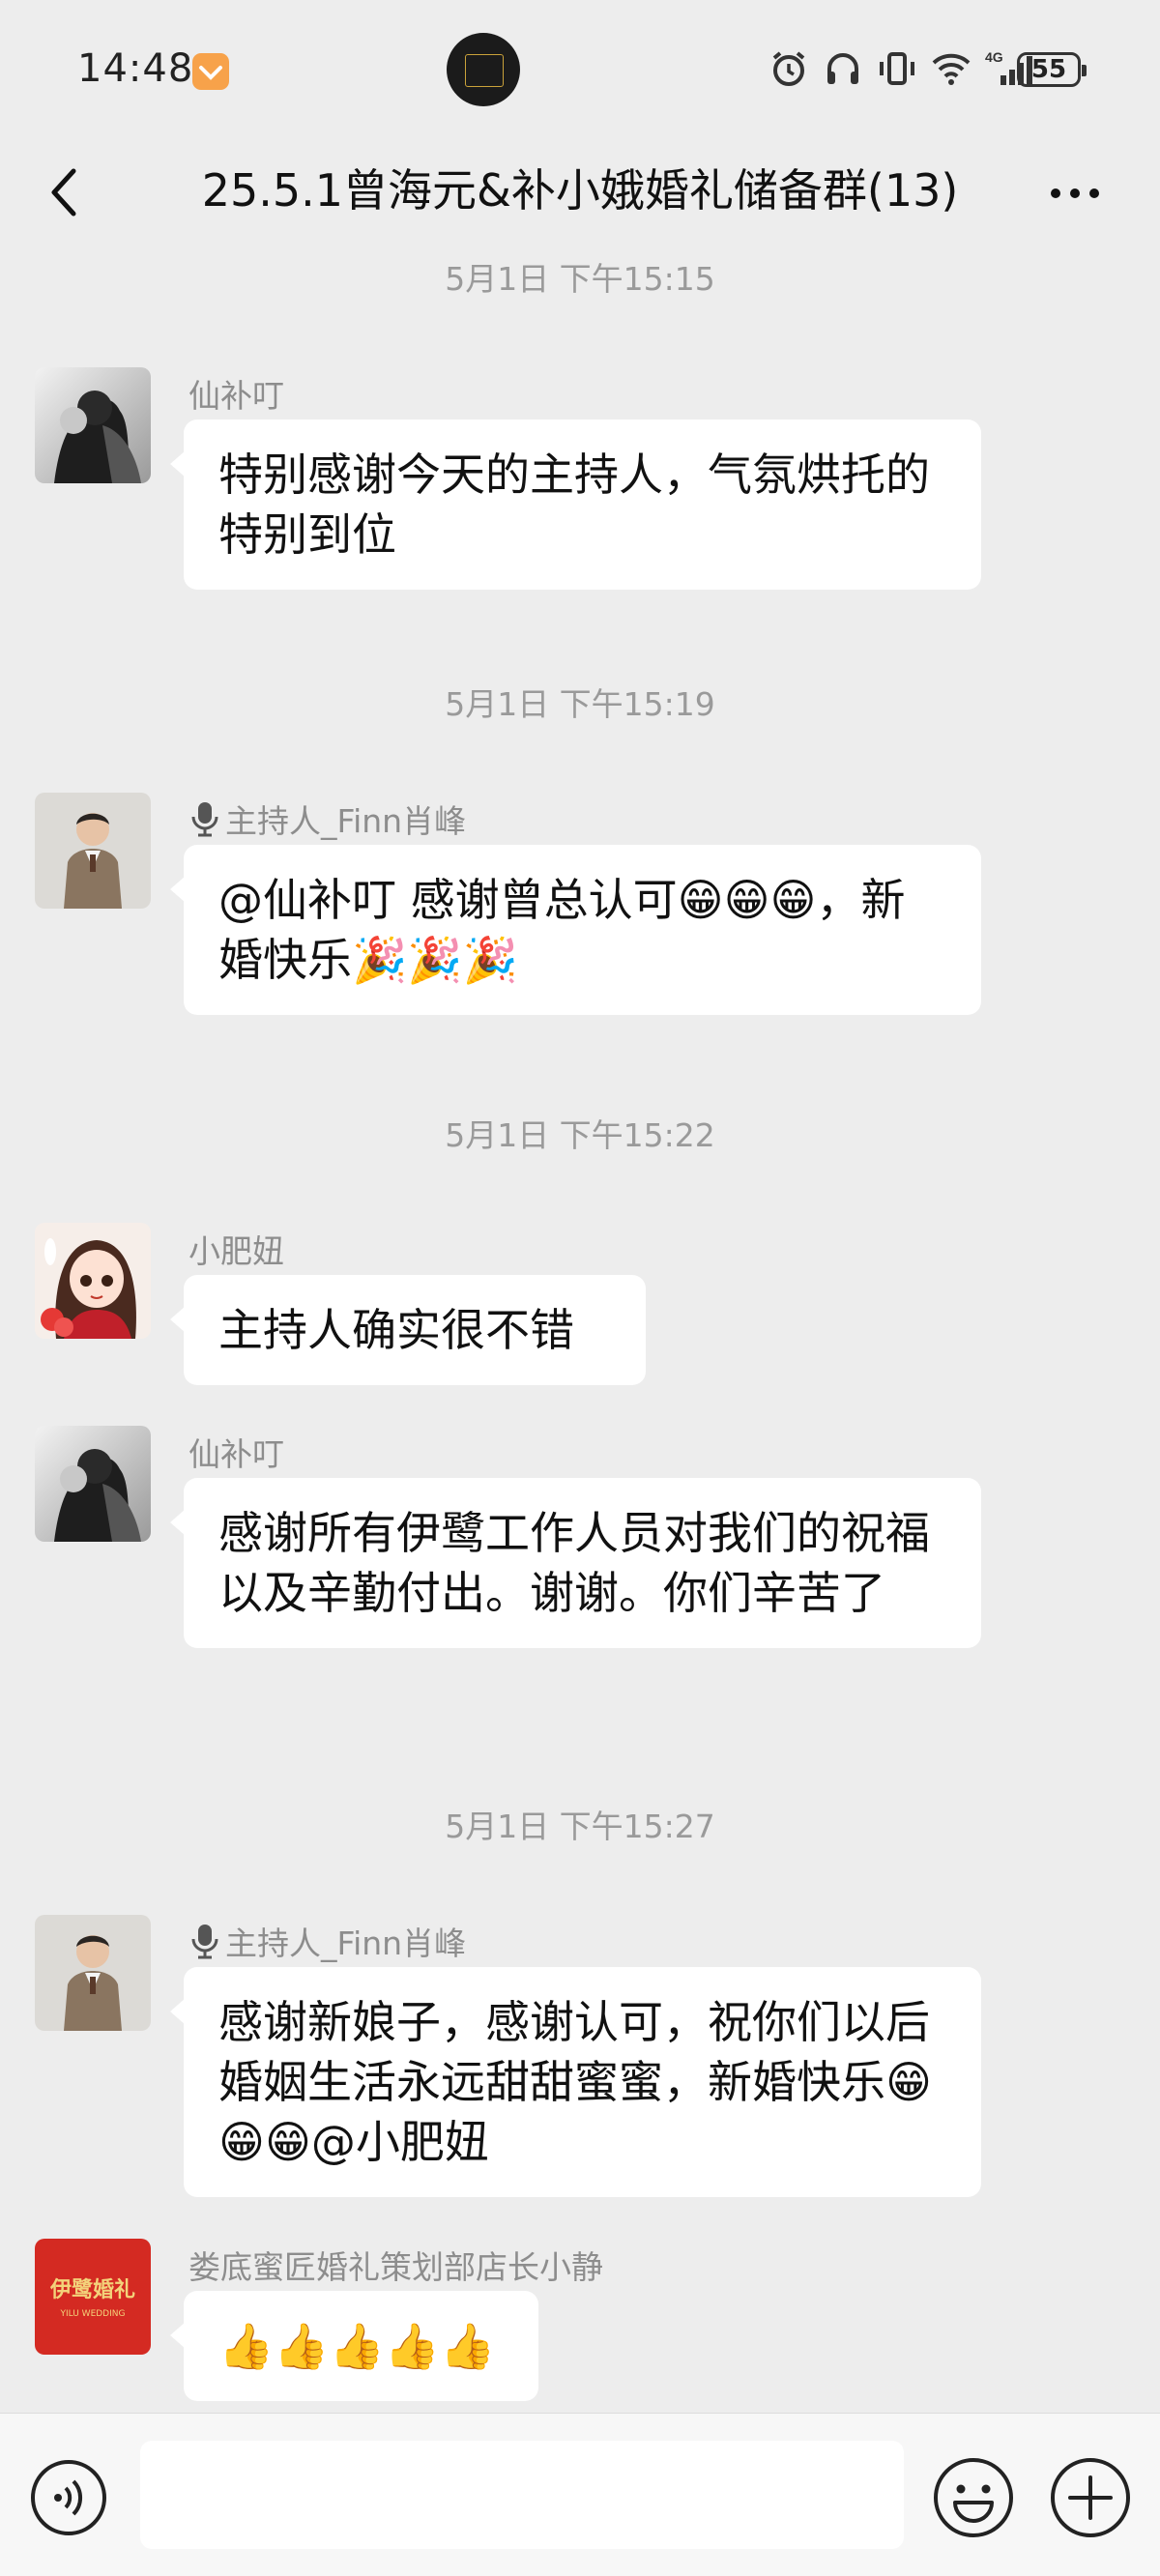  I want to click on back-icon, so click(64, 192).